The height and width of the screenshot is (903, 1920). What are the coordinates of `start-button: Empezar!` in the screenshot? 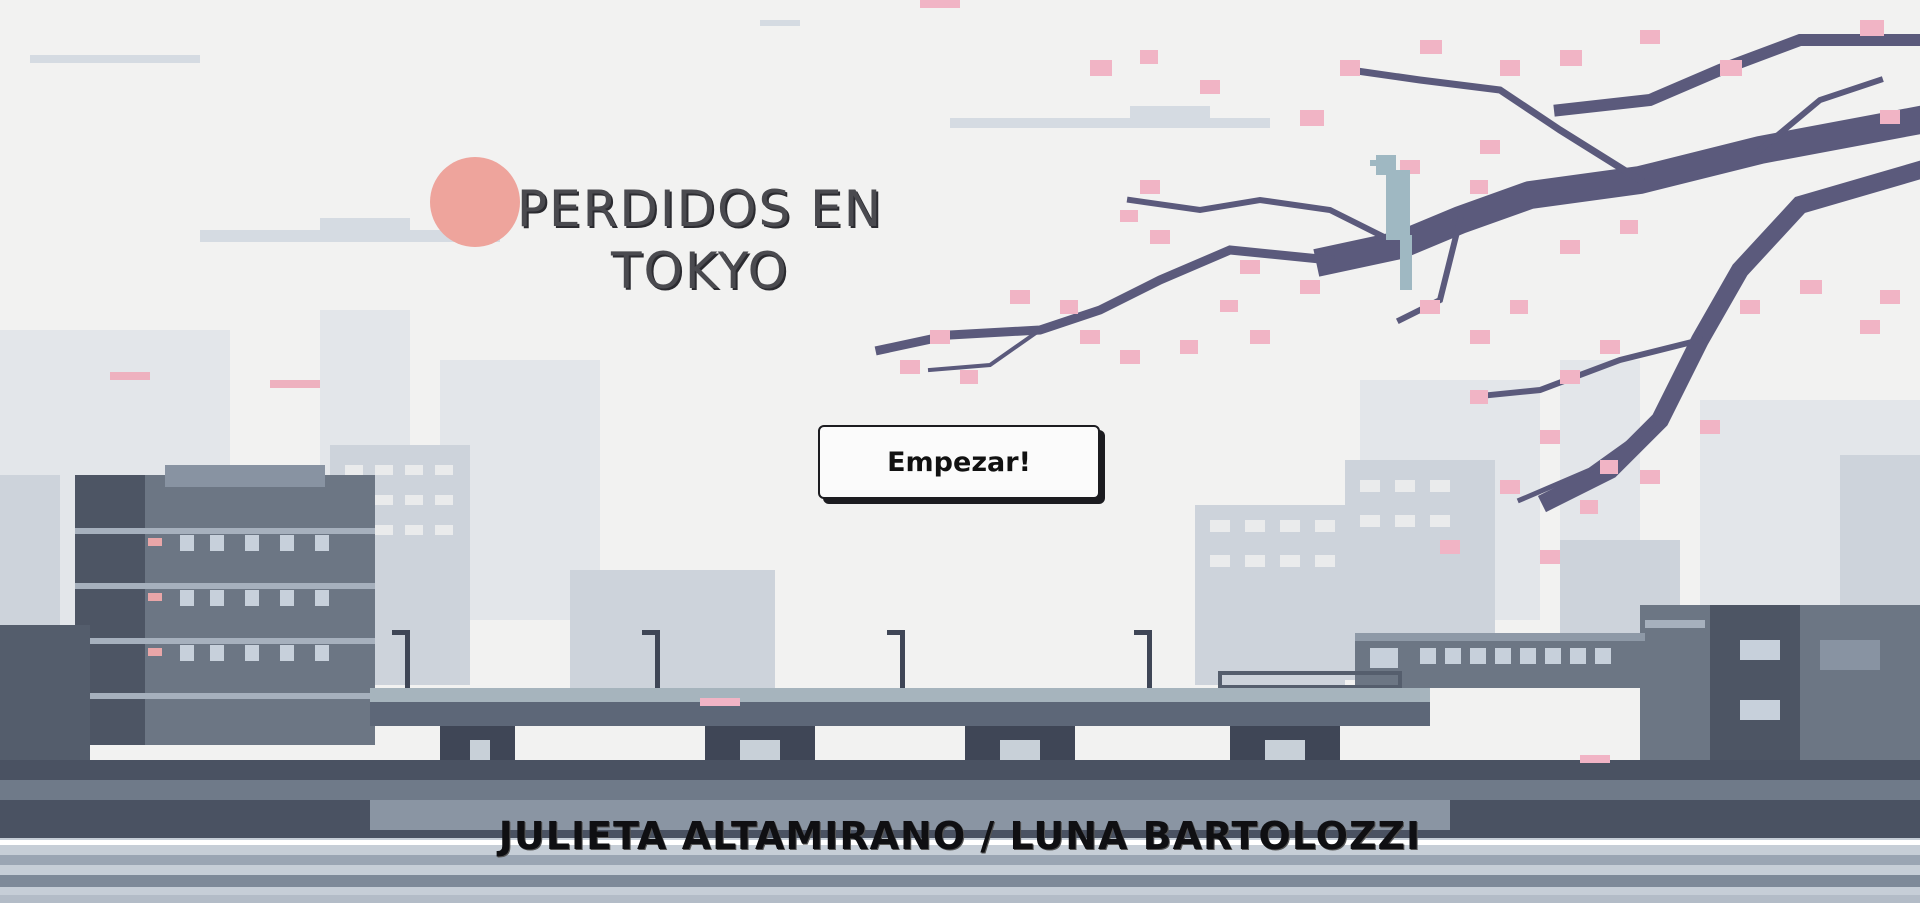 It's located at (959, 462).